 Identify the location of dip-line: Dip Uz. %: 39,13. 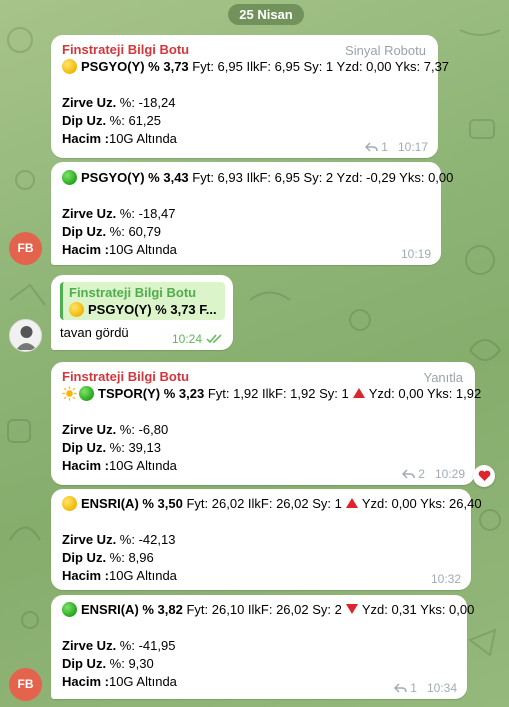
(263, 448).